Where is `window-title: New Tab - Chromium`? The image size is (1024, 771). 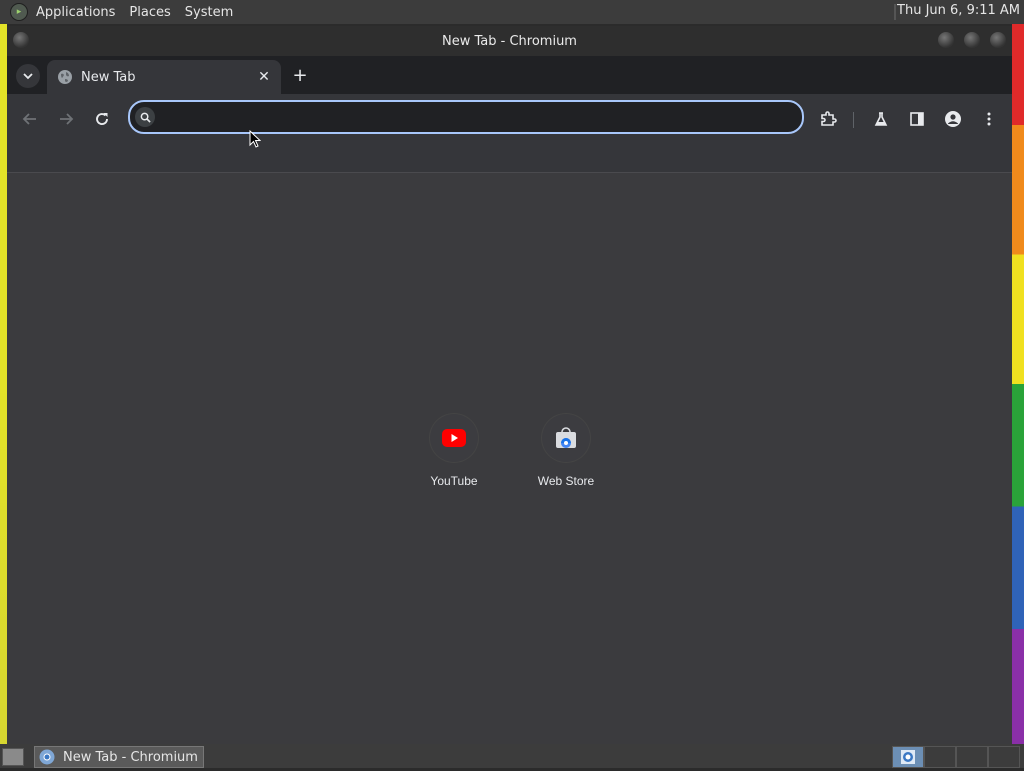
window-title: New Tab - Chromium is located at coordinates (509, 41).